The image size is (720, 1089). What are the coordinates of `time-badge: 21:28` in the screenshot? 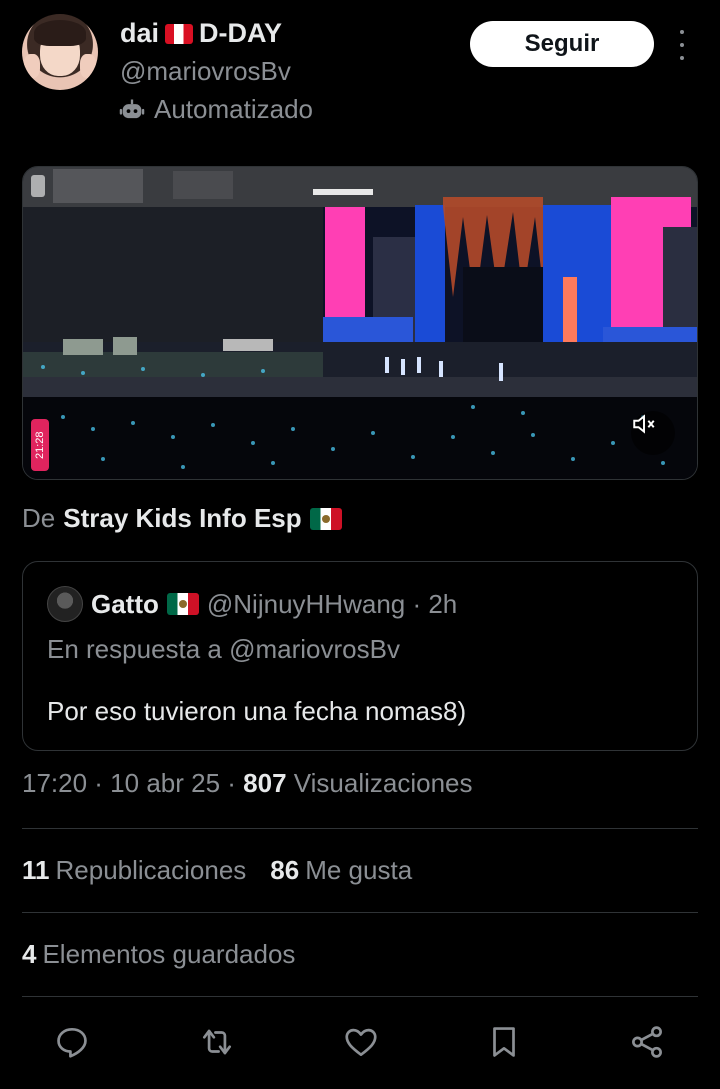 It's located at (40, 445).